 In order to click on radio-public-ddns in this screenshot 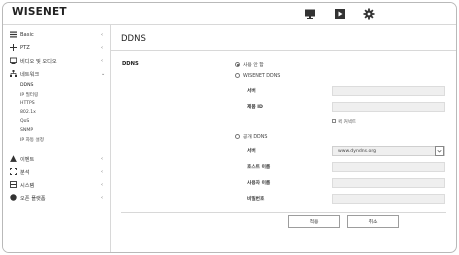, I will do `click(237, 136)`.